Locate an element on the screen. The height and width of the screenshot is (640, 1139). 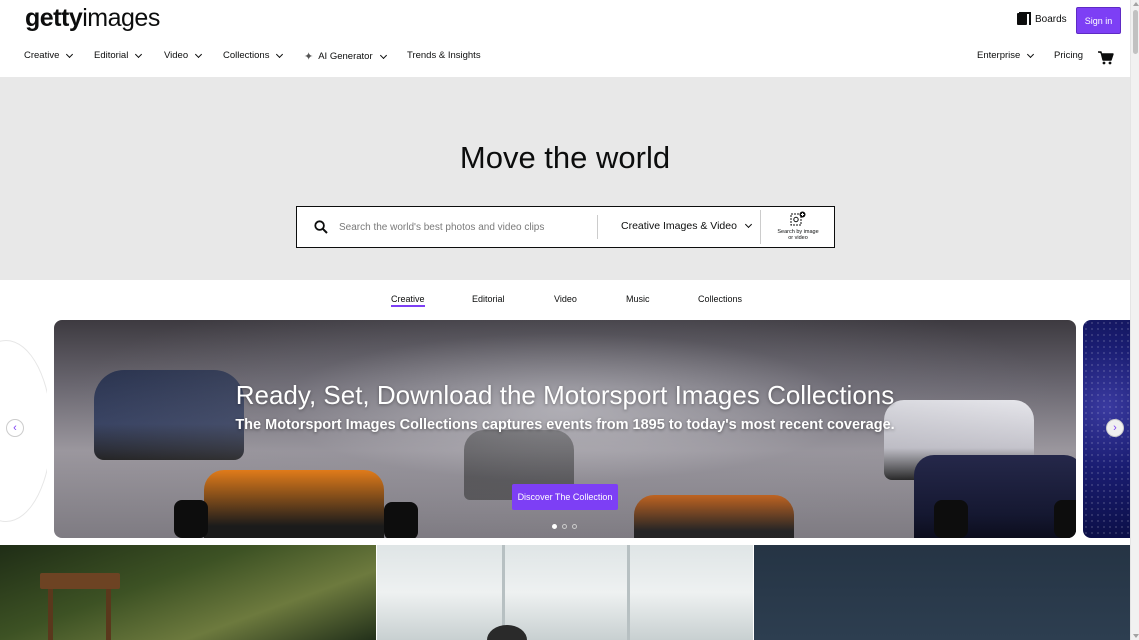
nav-trends-label: Trends & Insights is located at coordinates (444, 55).